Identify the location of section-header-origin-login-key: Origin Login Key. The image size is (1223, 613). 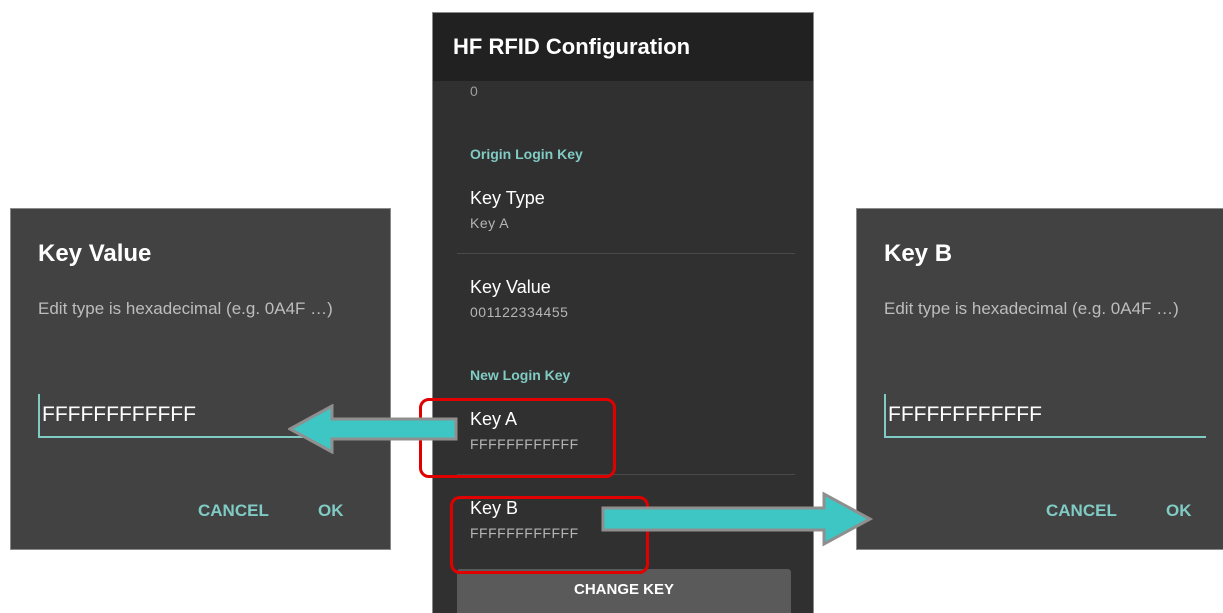
(526, 154).